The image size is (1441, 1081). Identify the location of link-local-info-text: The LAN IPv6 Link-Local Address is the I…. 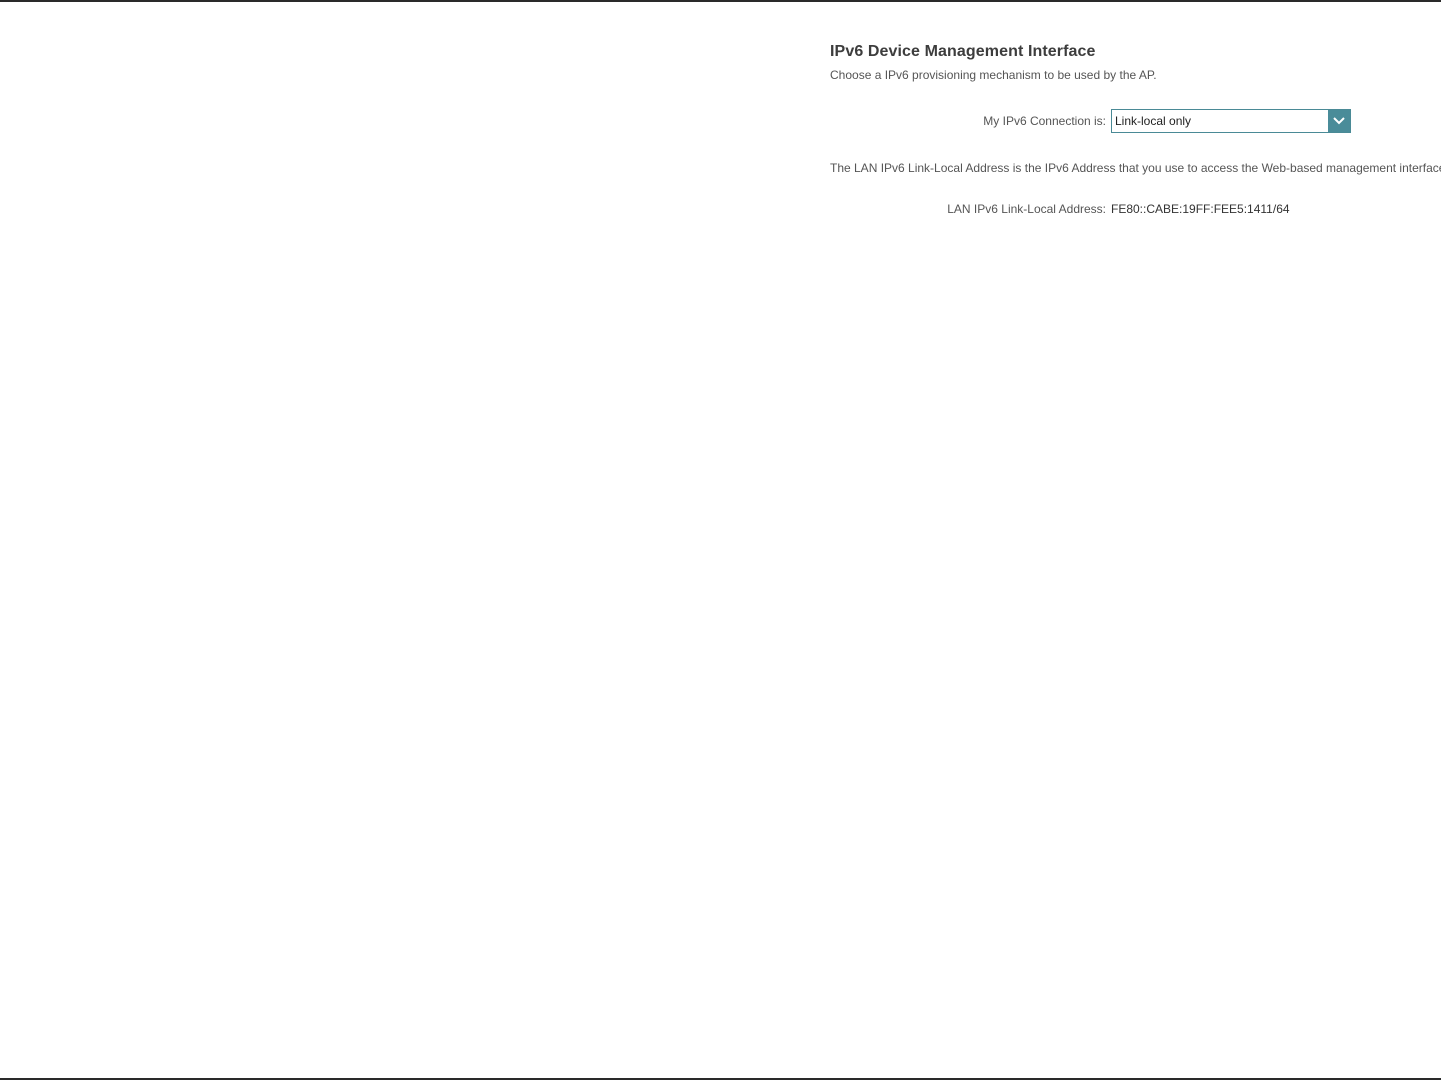
(1135, 168).